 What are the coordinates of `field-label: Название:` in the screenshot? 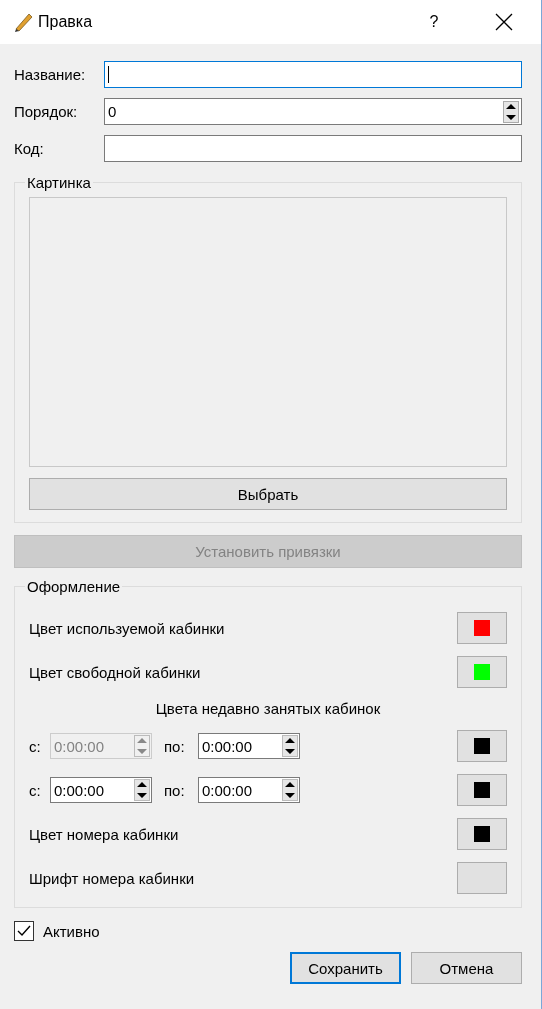 It's located at (50, 74).